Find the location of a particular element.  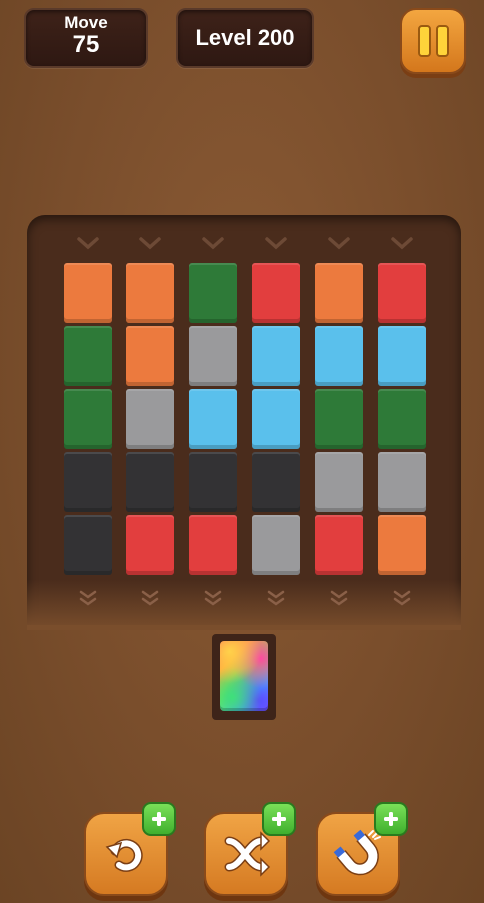

add-shuffle-button is located at coordinates (279, 819).